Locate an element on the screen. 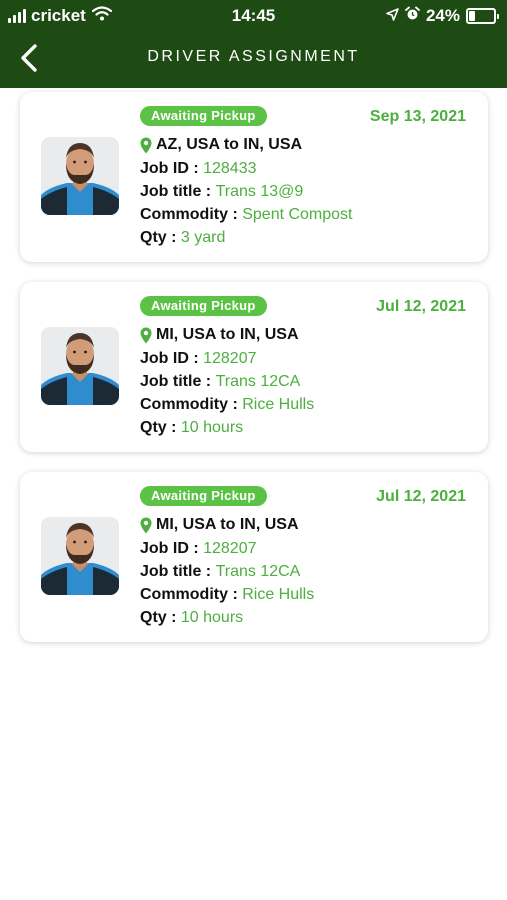  qty-row: Qty : 3 yard is located at coordinates (182, 238).